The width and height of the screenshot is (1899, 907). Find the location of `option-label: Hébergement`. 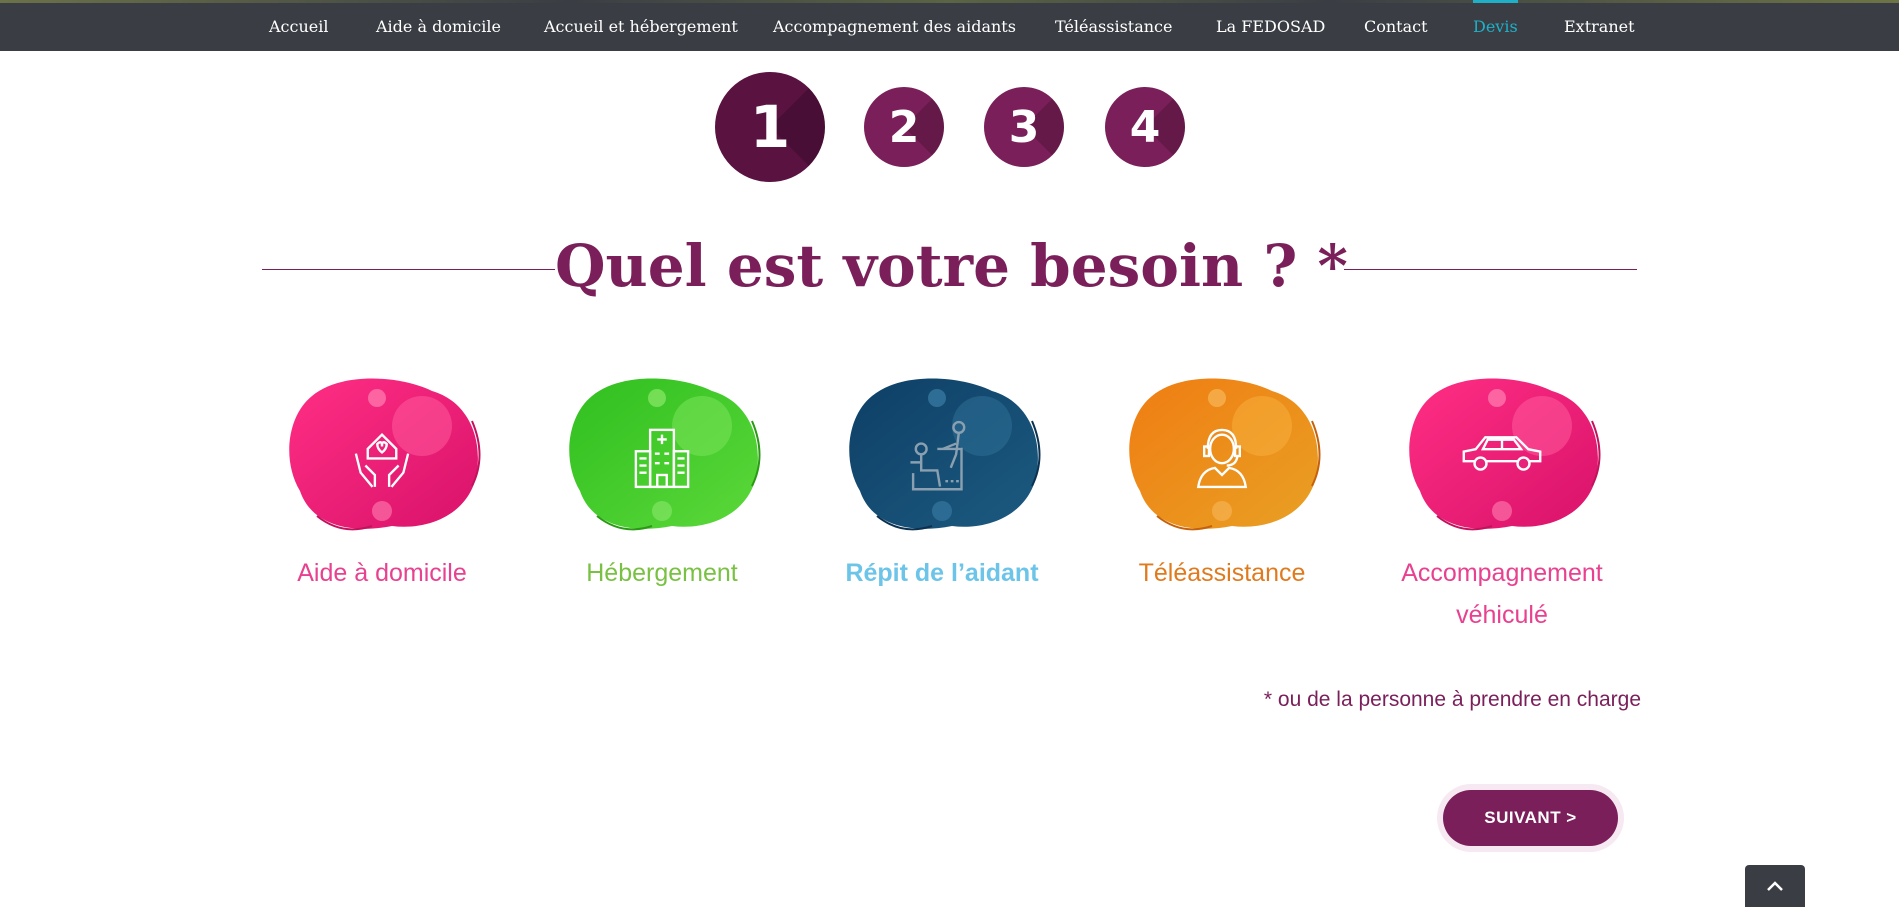

option-label: Hébergement is located at coordinates (662, 573).